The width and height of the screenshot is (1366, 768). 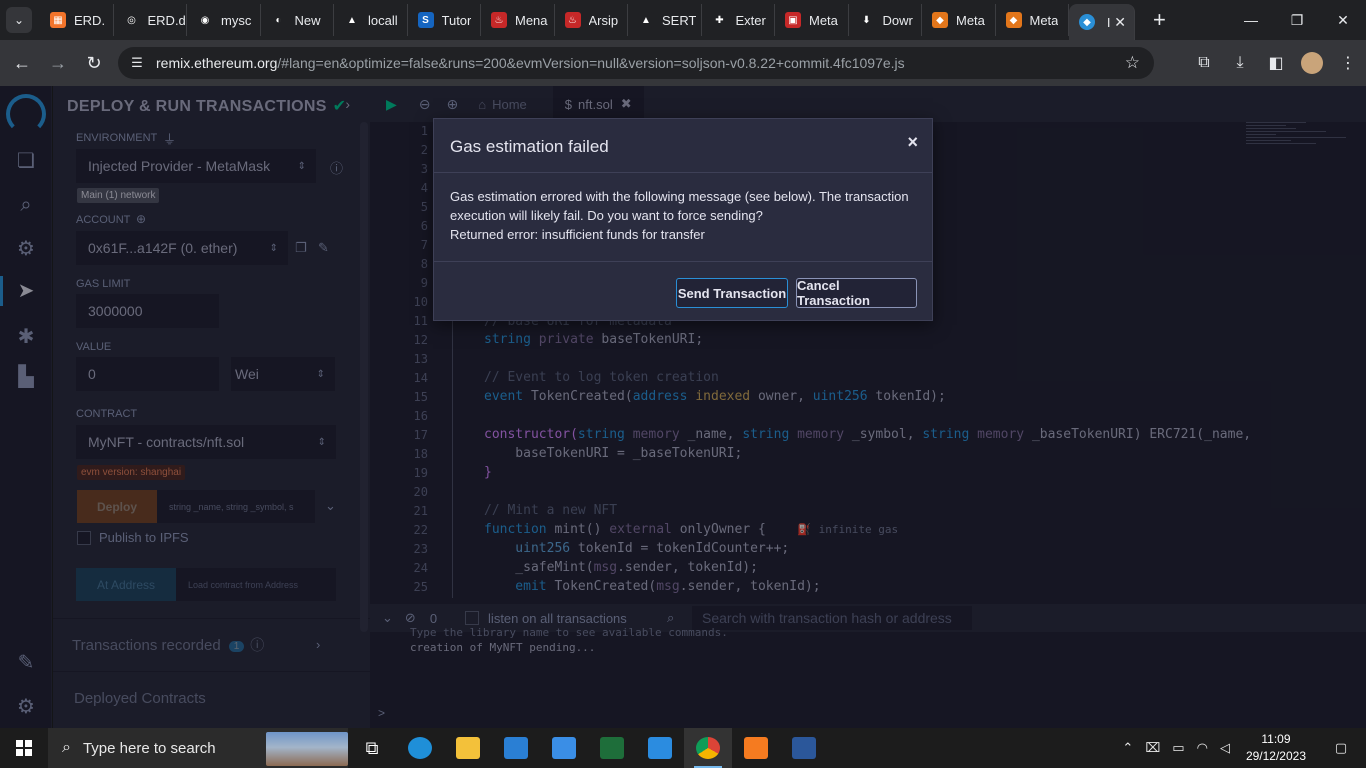 I want to click on tab-favicon-icon: ◎, so click(x=131, y=20).